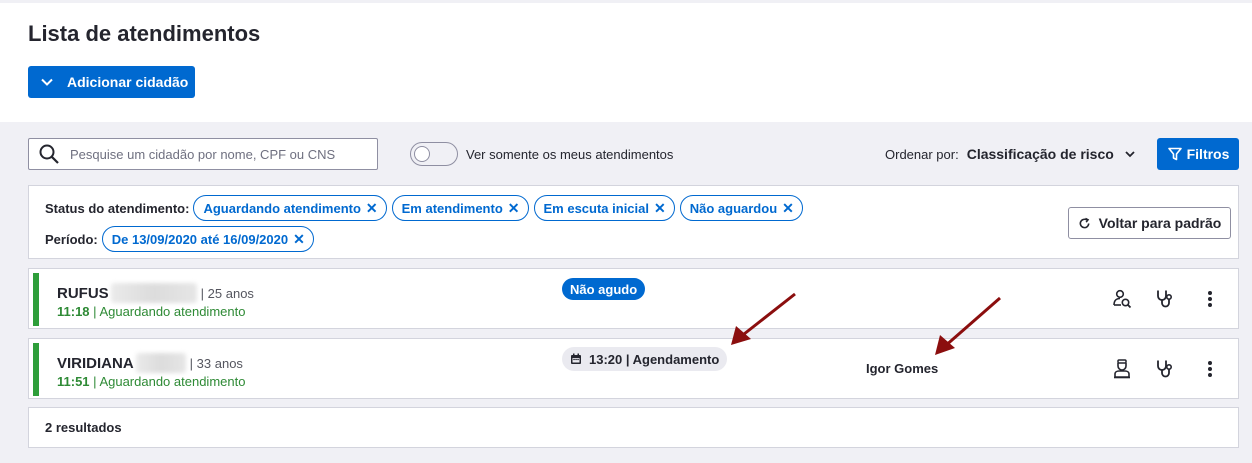 Image resolution: width=1252 pixels, height=463 pixels. Describe the element at coordinates (422, 154) in the screenshot. I see `toggle-knob` at that location.